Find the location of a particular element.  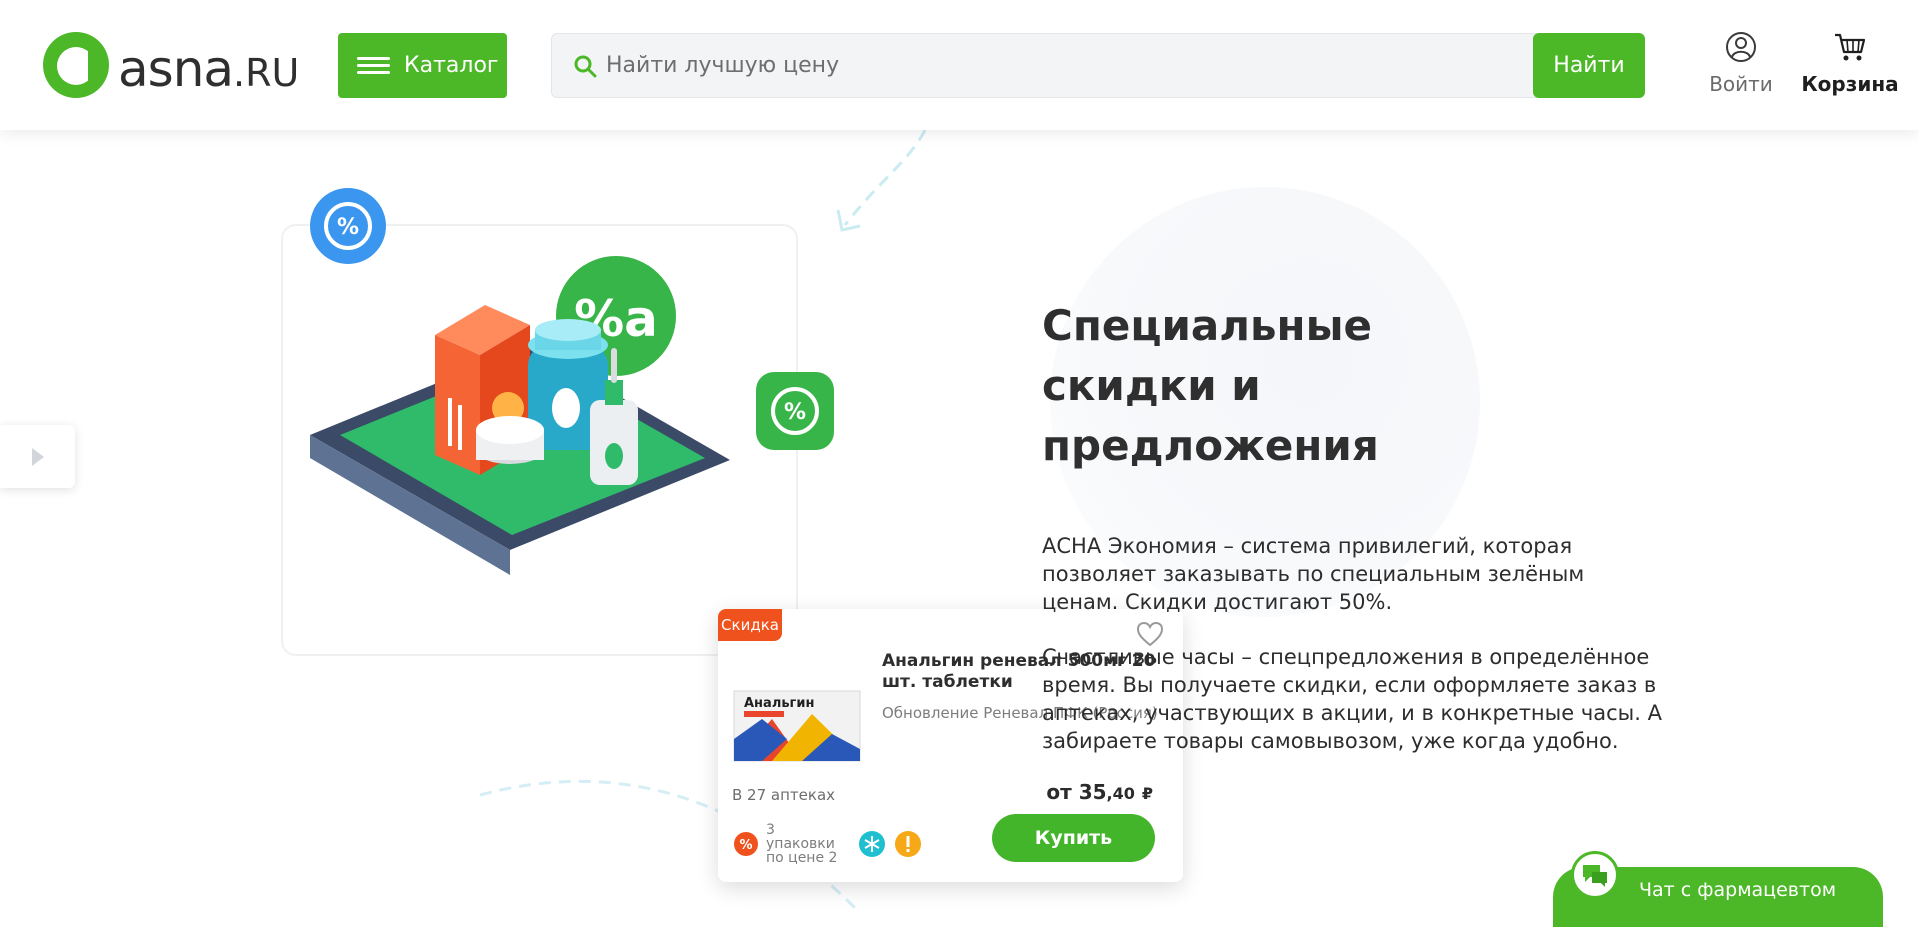

snowflake-icon is located at coordinates (872, 844).